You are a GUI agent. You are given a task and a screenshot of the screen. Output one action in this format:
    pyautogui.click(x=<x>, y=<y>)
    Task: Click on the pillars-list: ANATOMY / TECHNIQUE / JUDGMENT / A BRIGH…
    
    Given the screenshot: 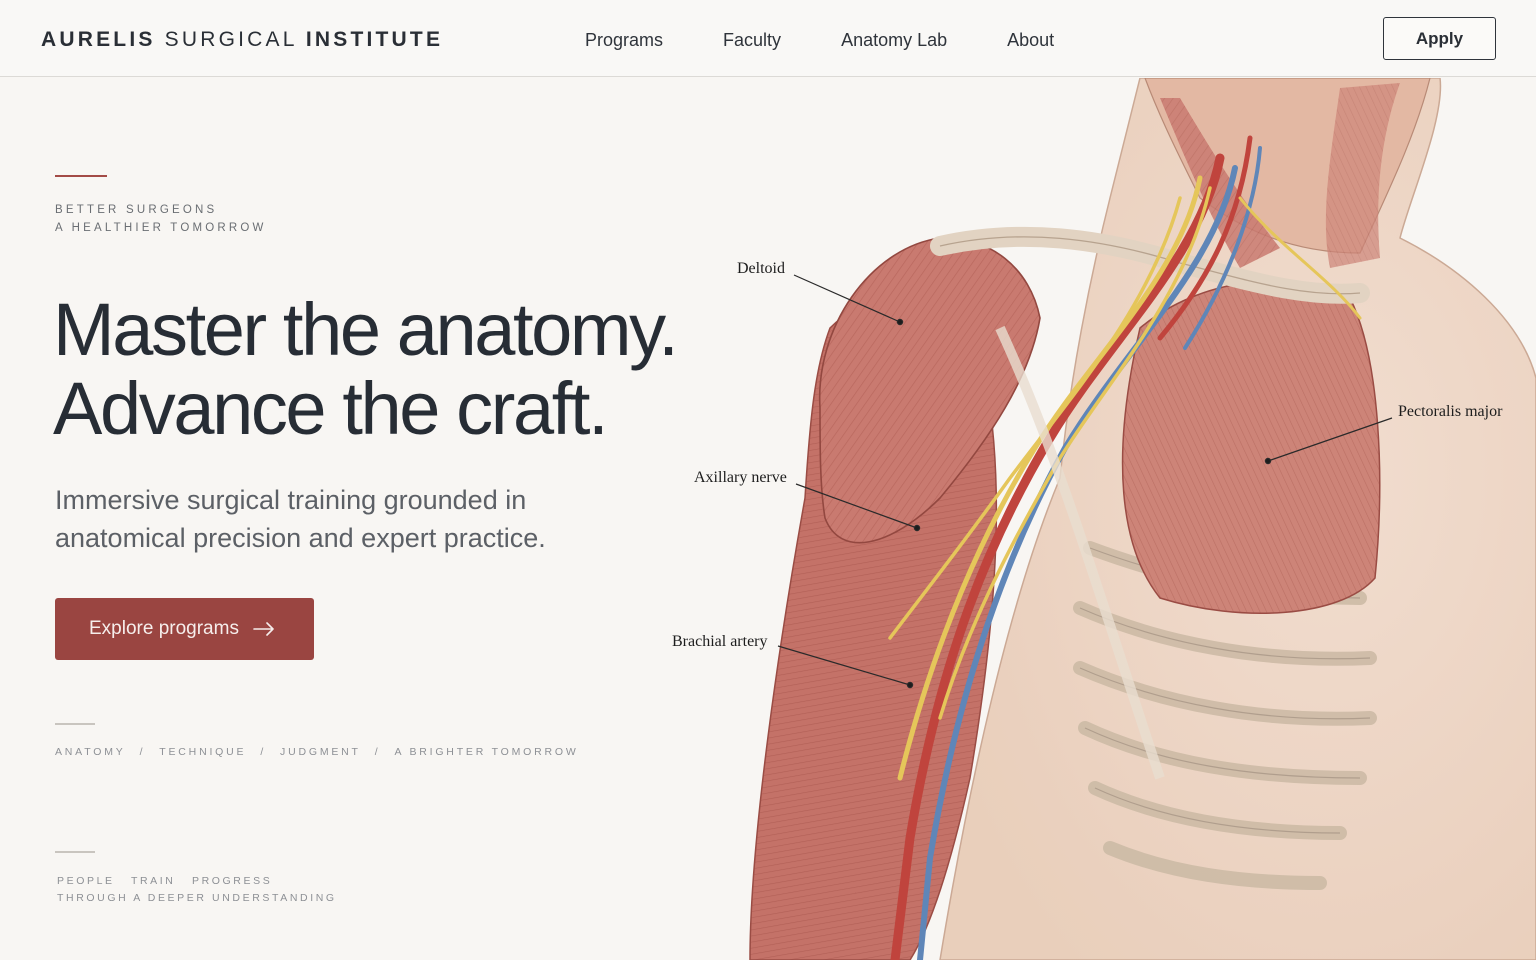 What is the action you would take?
    pyautogui.click(x=317, y=752)
    